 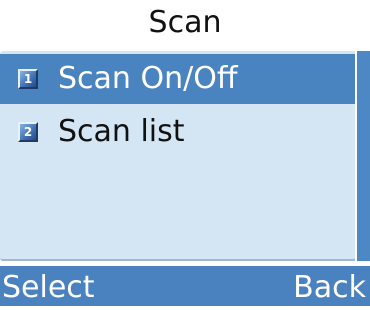 What do you see at coordinates (148, 78) in the screenshot?
I see `menu-item-label: Scan On/Off` at bounding box center [148, 78].